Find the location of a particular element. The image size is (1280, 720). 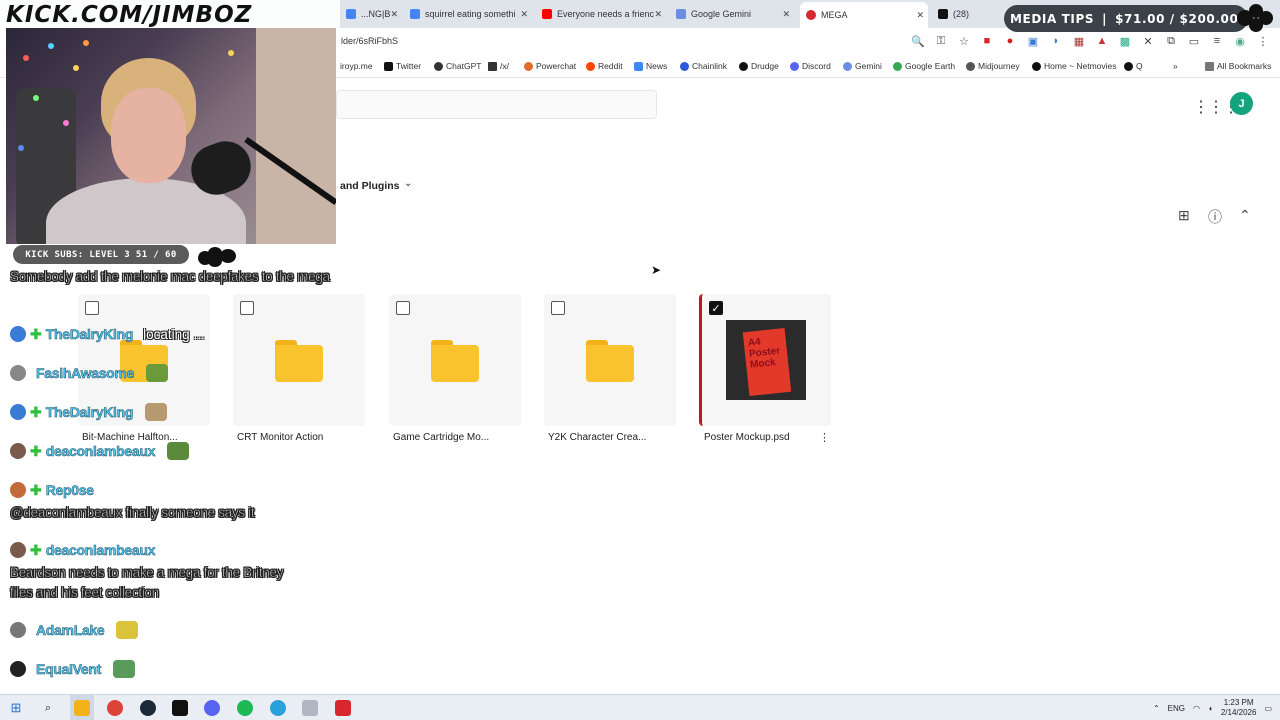

bookmark: Google Earth is located at coordinates (924, 66).